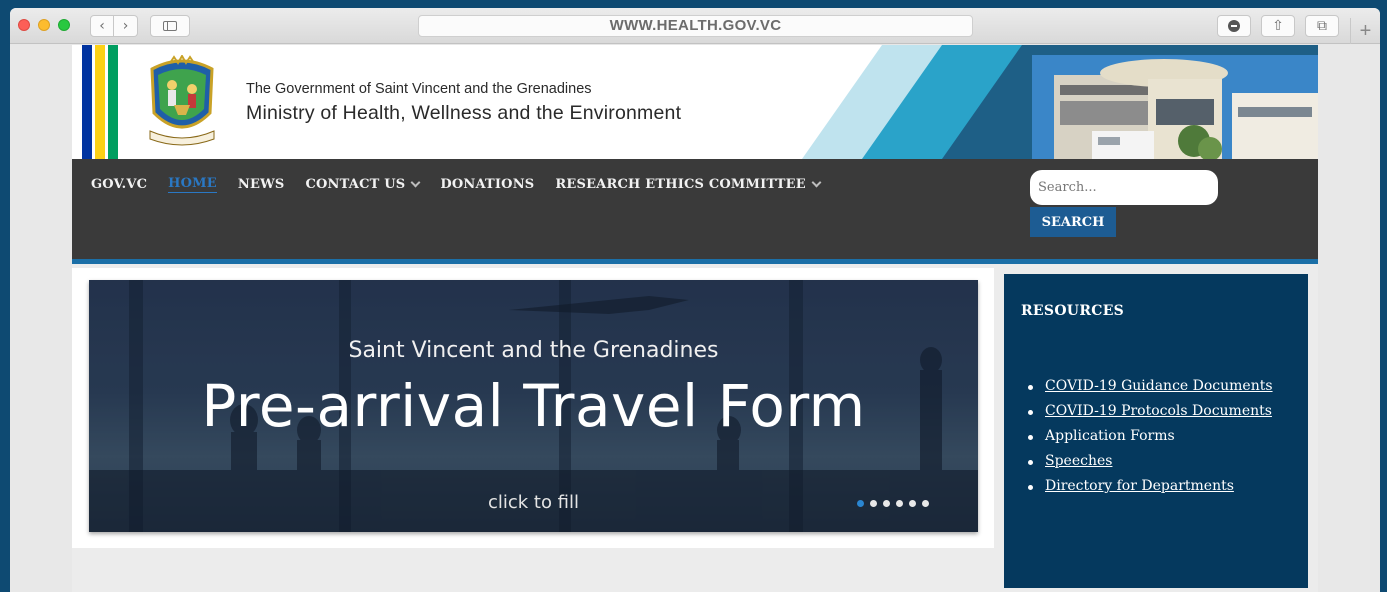 Image resolution: width=1387 pixels, height=592 pixels. I want to click on share-button: ⇧, so click(1278, 26).